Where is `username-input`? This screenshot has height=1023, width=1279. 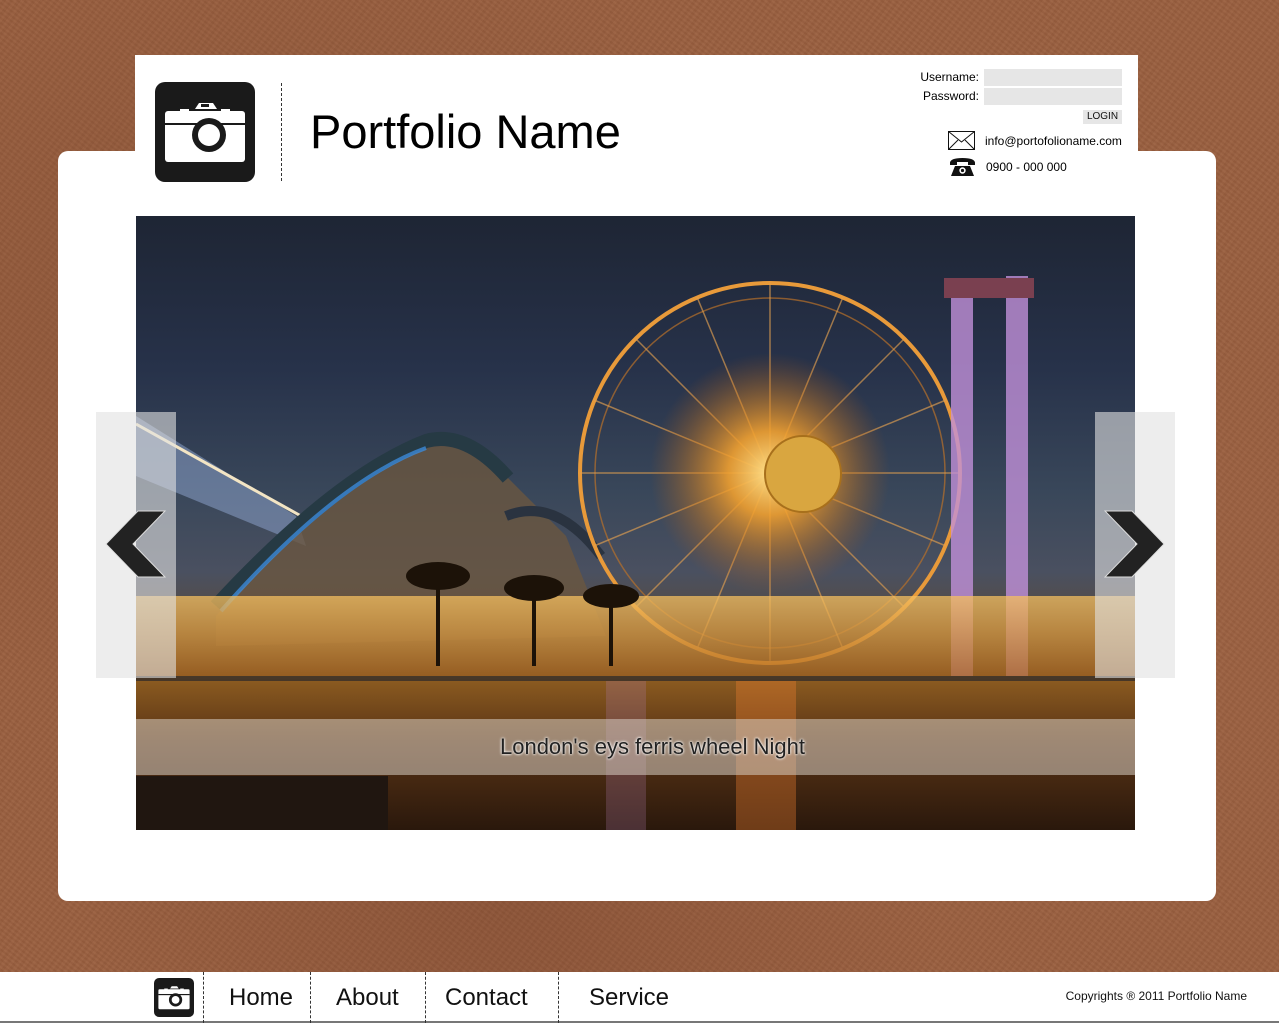
username-input is located at coordinates (1053, 77).